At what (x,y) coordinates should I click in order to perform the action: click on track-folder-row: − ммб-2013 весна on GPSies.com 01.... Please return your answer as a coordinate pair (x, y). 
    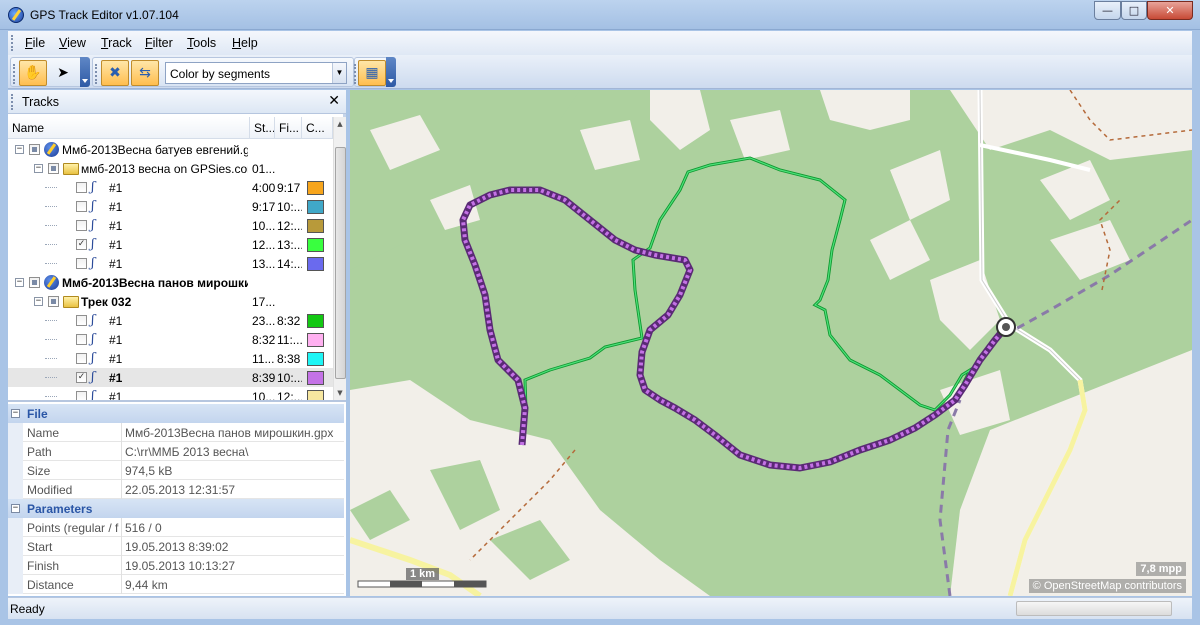
    Looking at the image, I should click on (170, 168).